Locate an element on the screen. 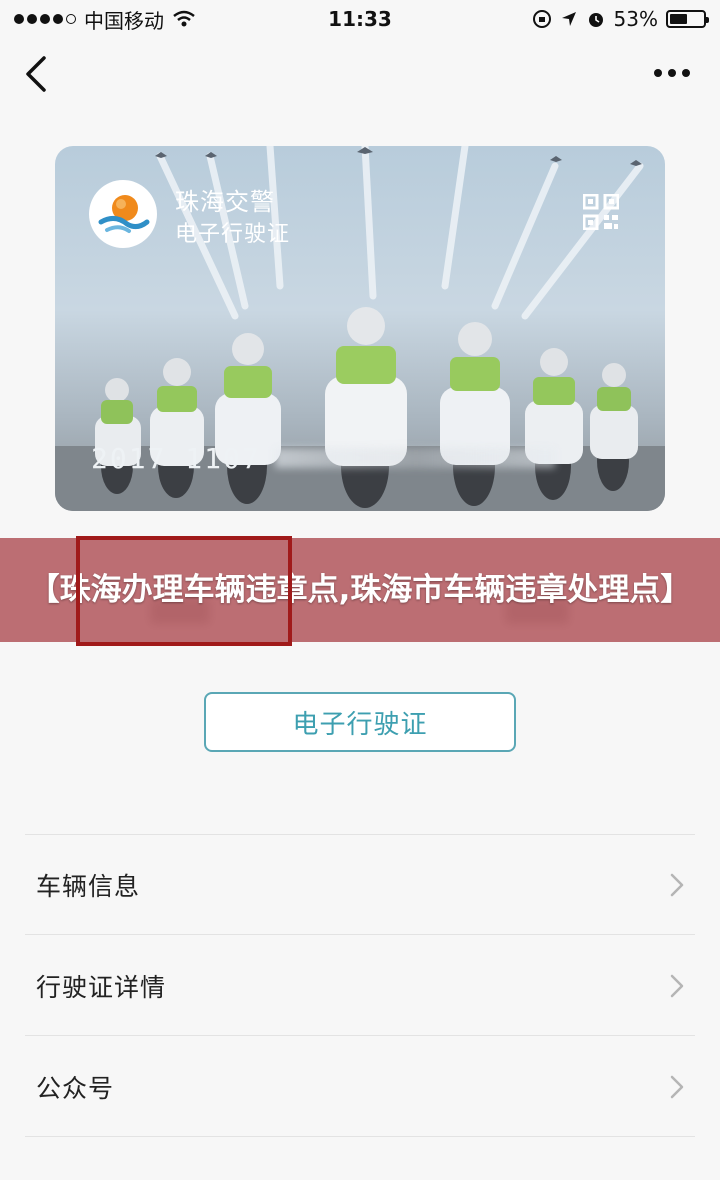  battery-fill is located at coordinates (678, 19).